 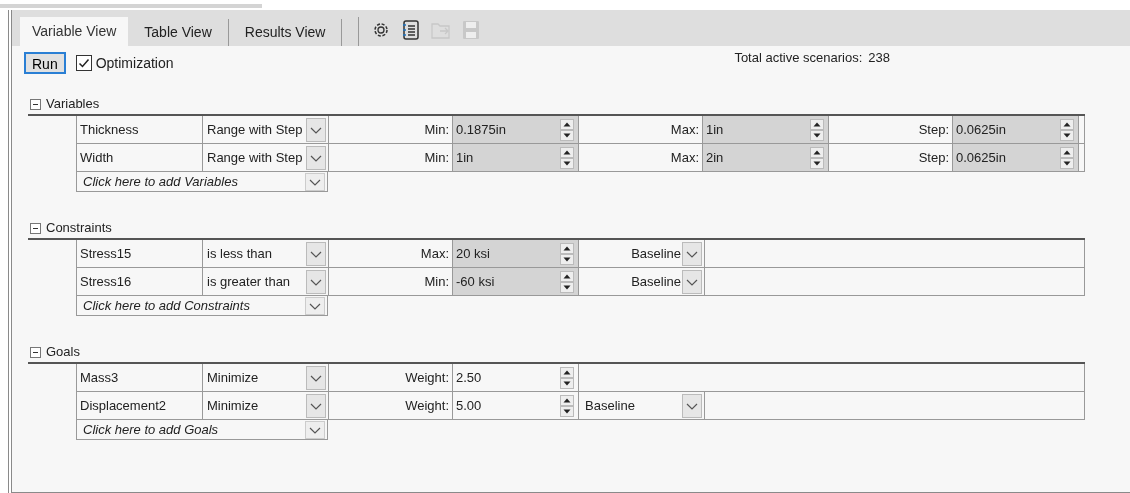 What do you see at coordinates (411, 29) in the screenshot?
I see `notebook-icon` at bounding box center [411, 29].